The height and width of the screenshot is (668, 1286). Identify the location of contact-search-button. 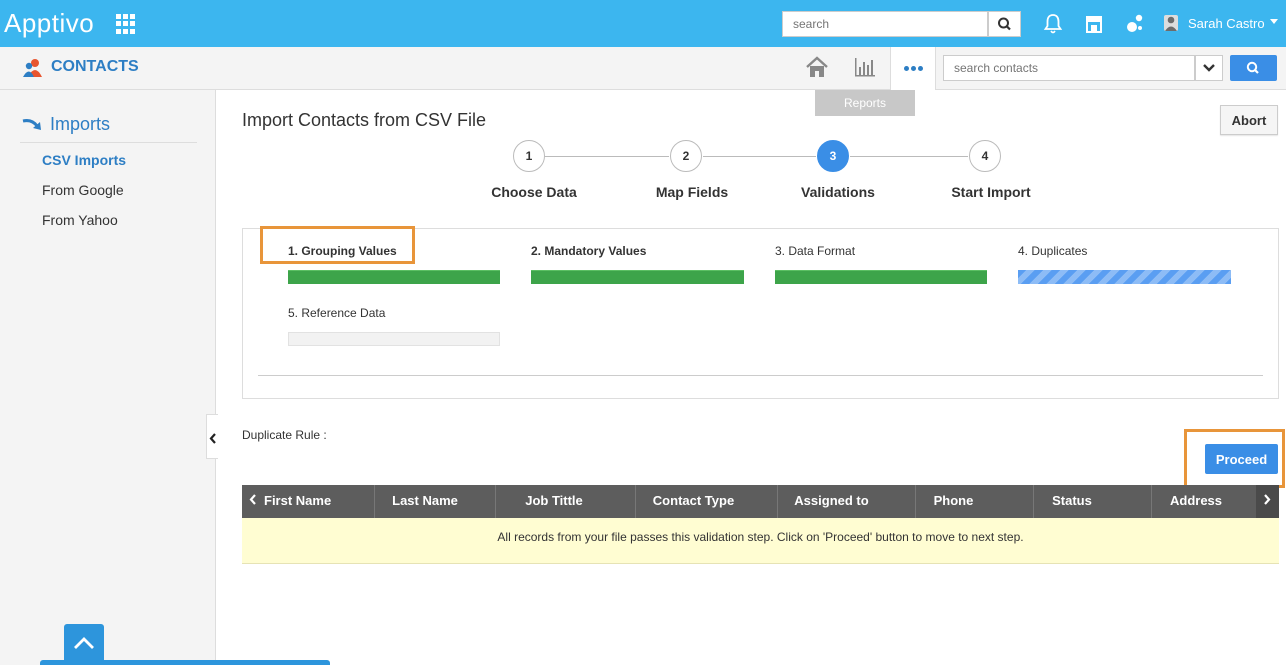
(1253, 68).